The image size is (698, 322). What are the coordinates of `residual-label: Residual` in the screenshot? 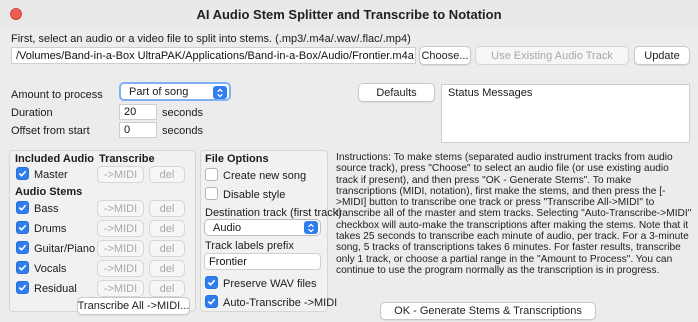 It's located at (55, 289).